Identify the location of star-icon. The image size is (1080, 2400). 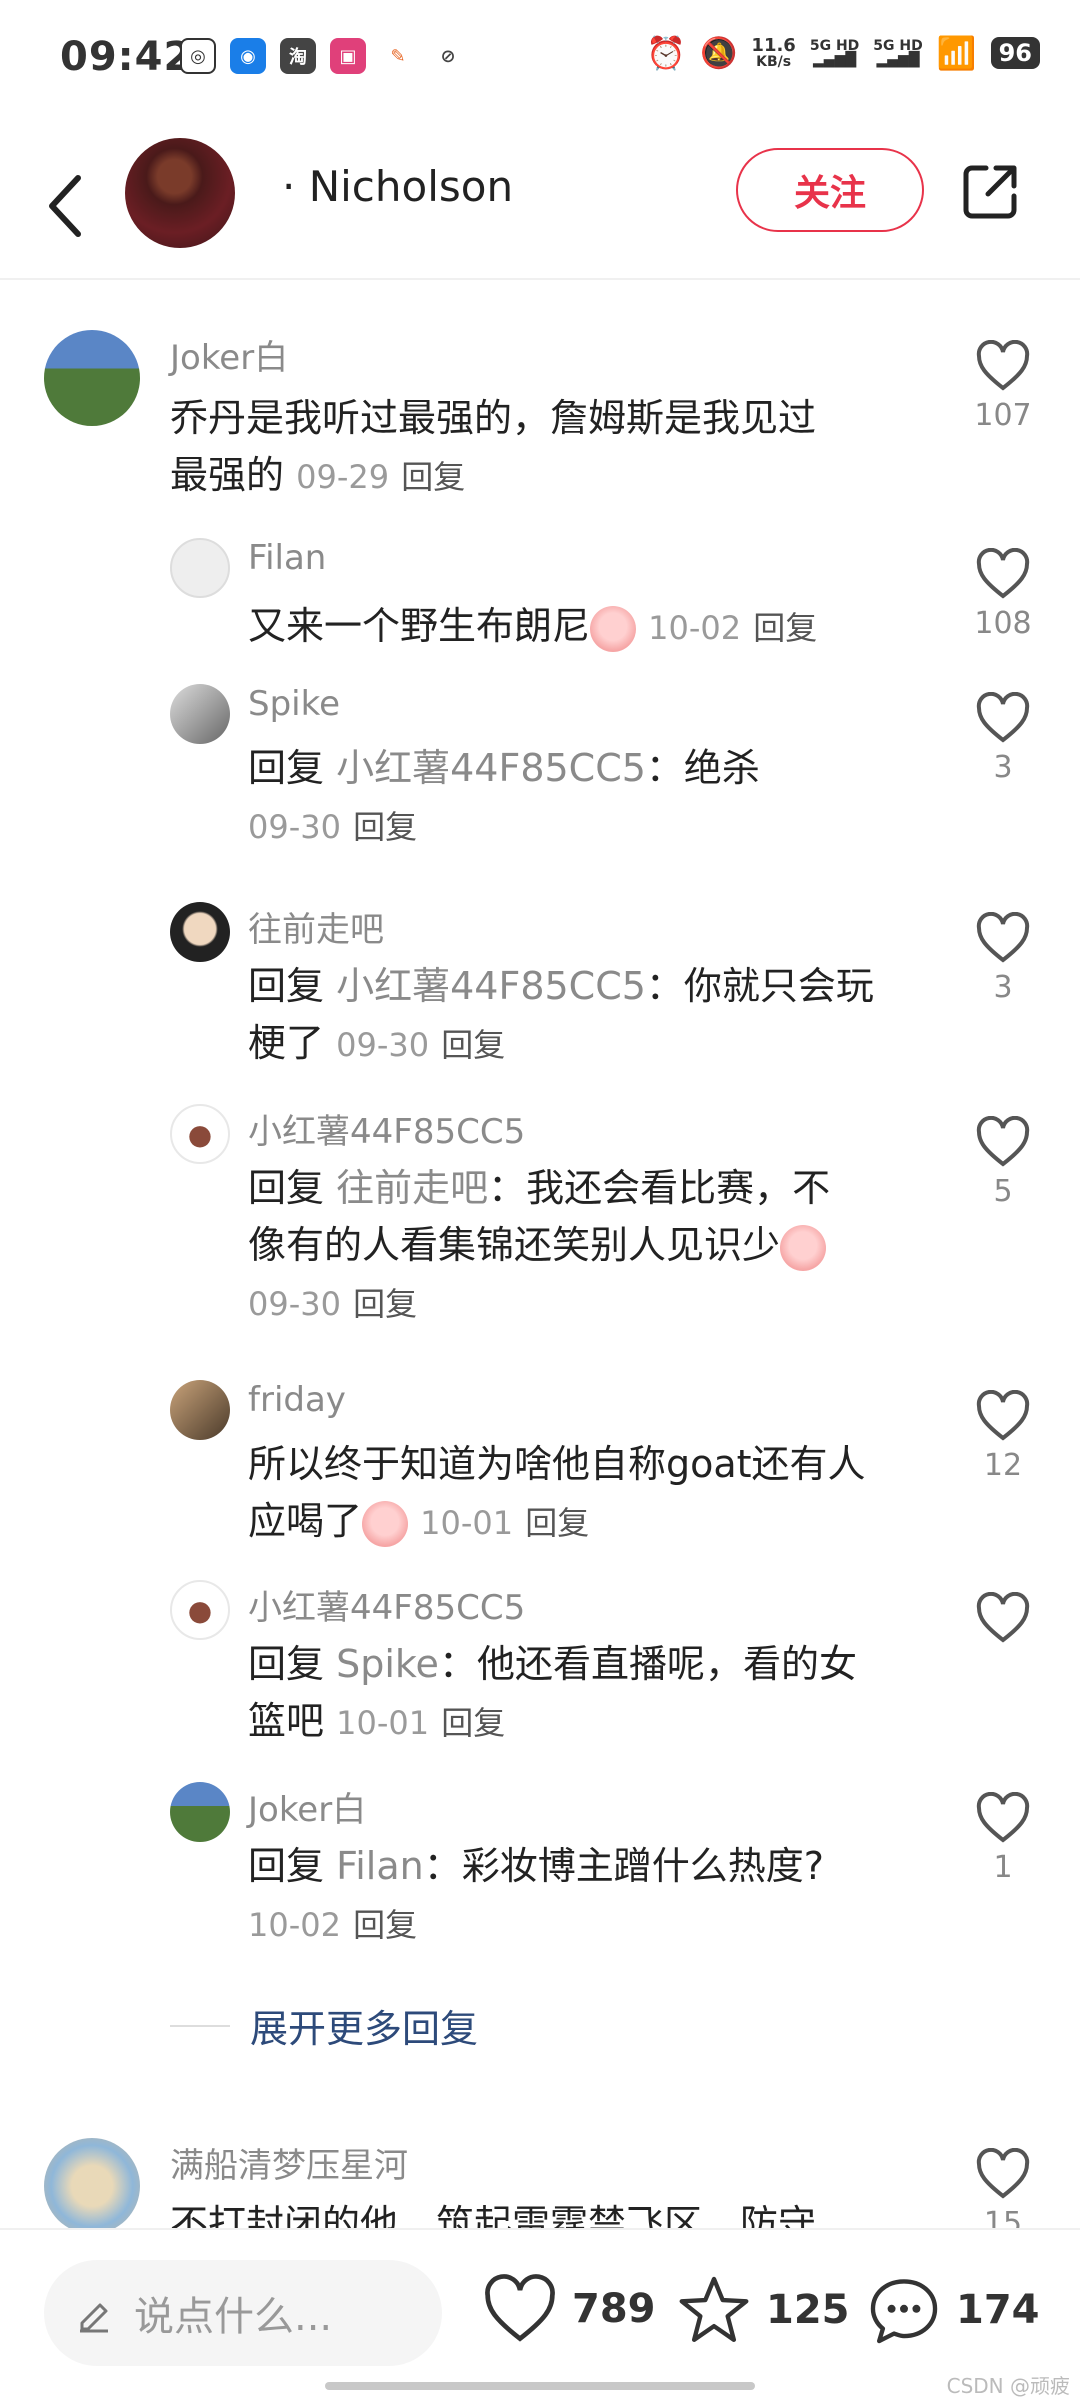
(714, 2309).